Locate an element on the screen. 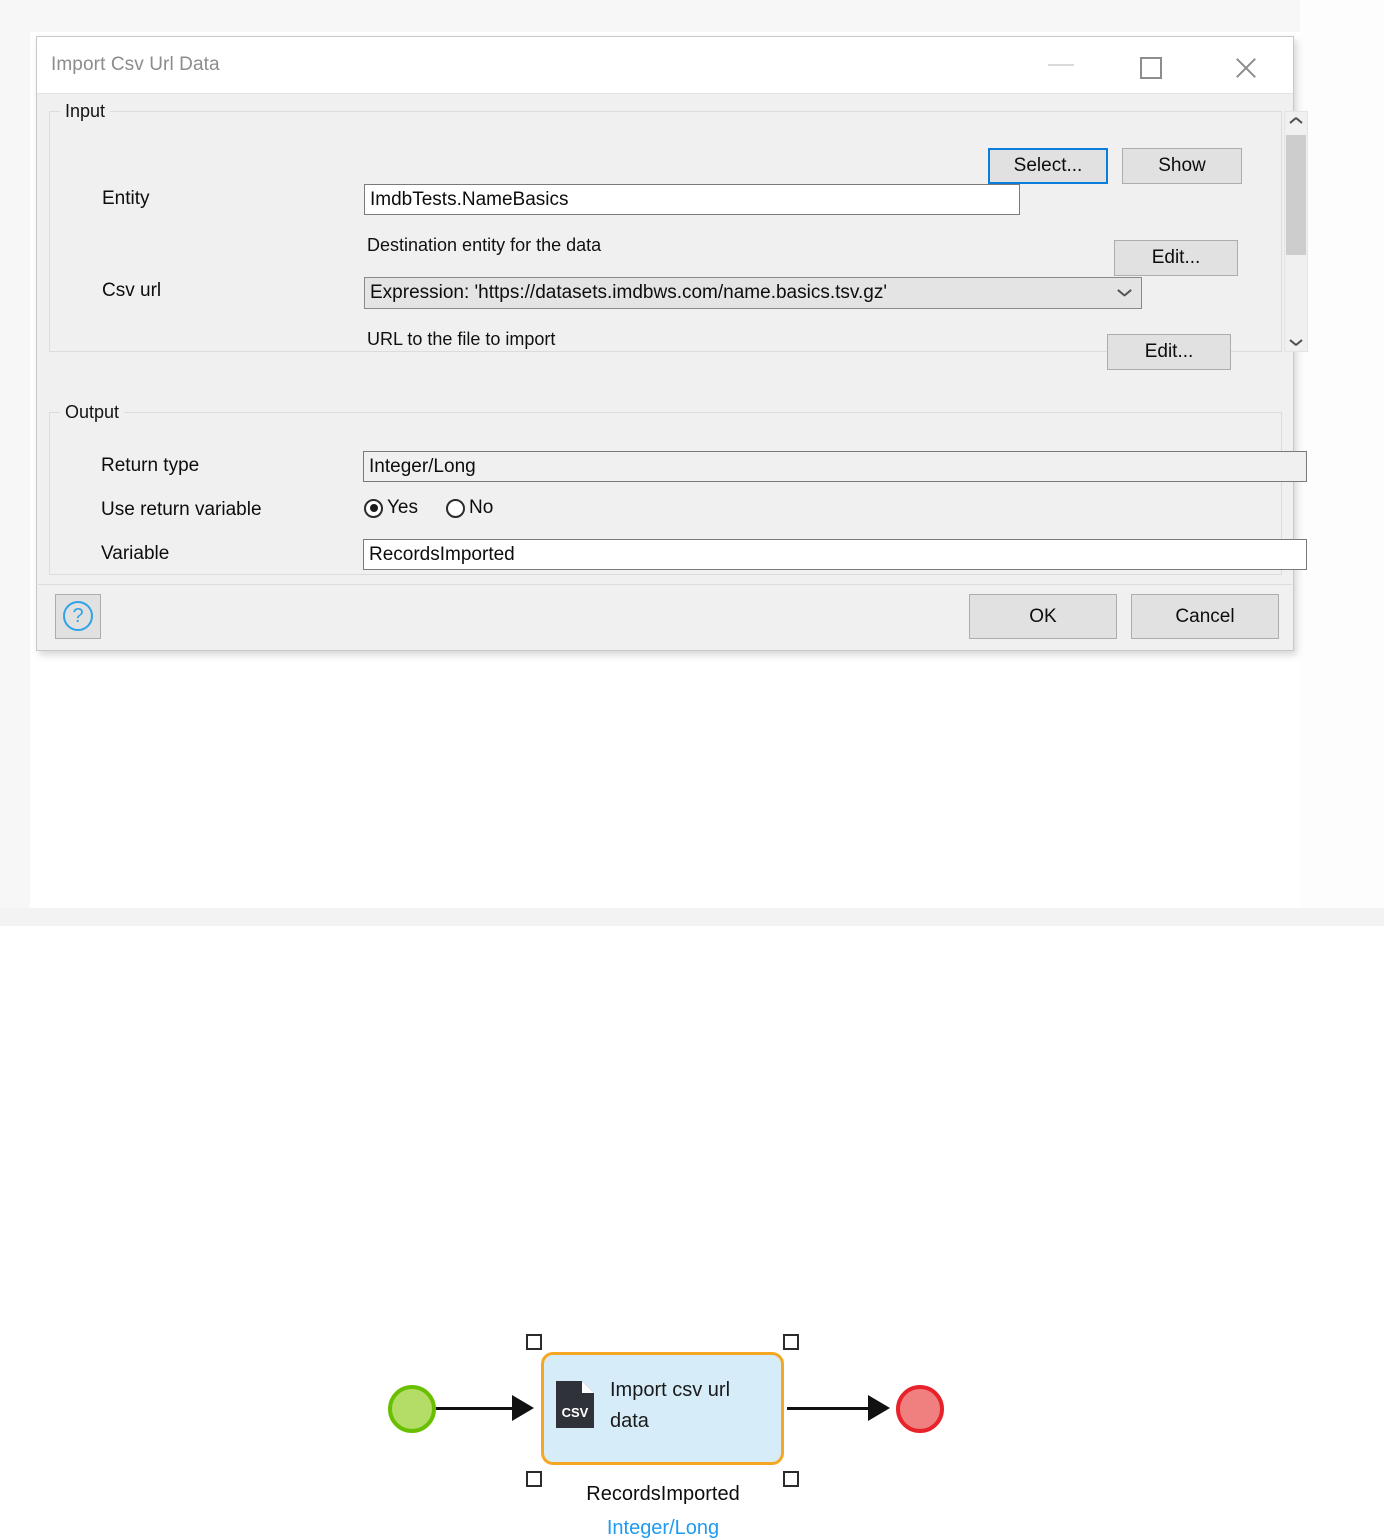 Image resolution: width=1384 pixels, height=1540 pixels. close-button is located at coordinates (1245, 65).